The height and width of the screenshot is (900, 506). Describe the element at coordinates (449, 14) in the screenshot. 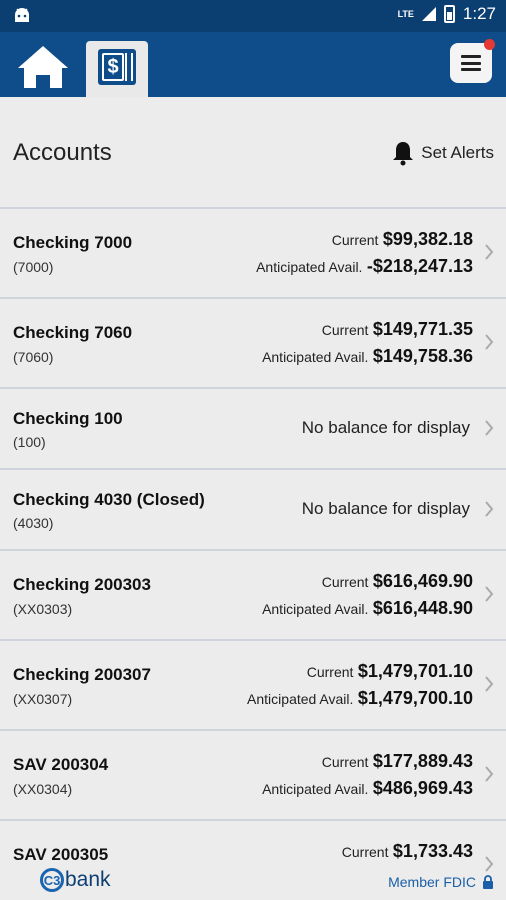

I see `battery-icon` at that location.